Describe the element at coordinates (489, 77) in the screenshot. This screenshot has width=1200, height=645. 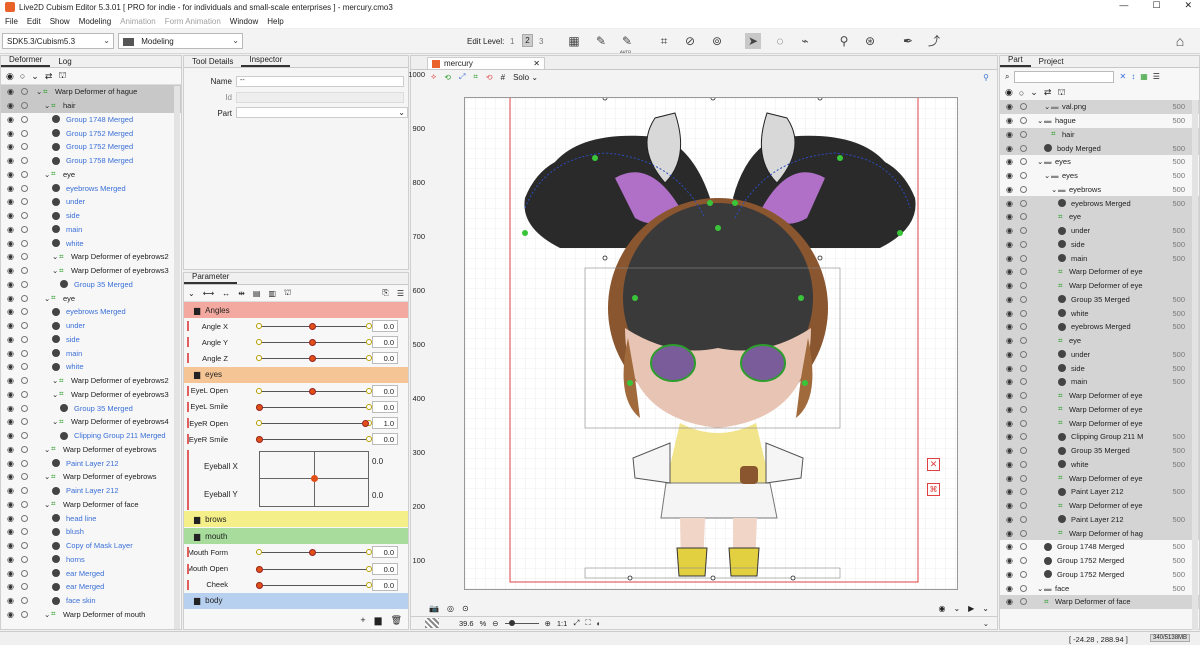
I see `rotation-show-icon: ⟲` at that location.